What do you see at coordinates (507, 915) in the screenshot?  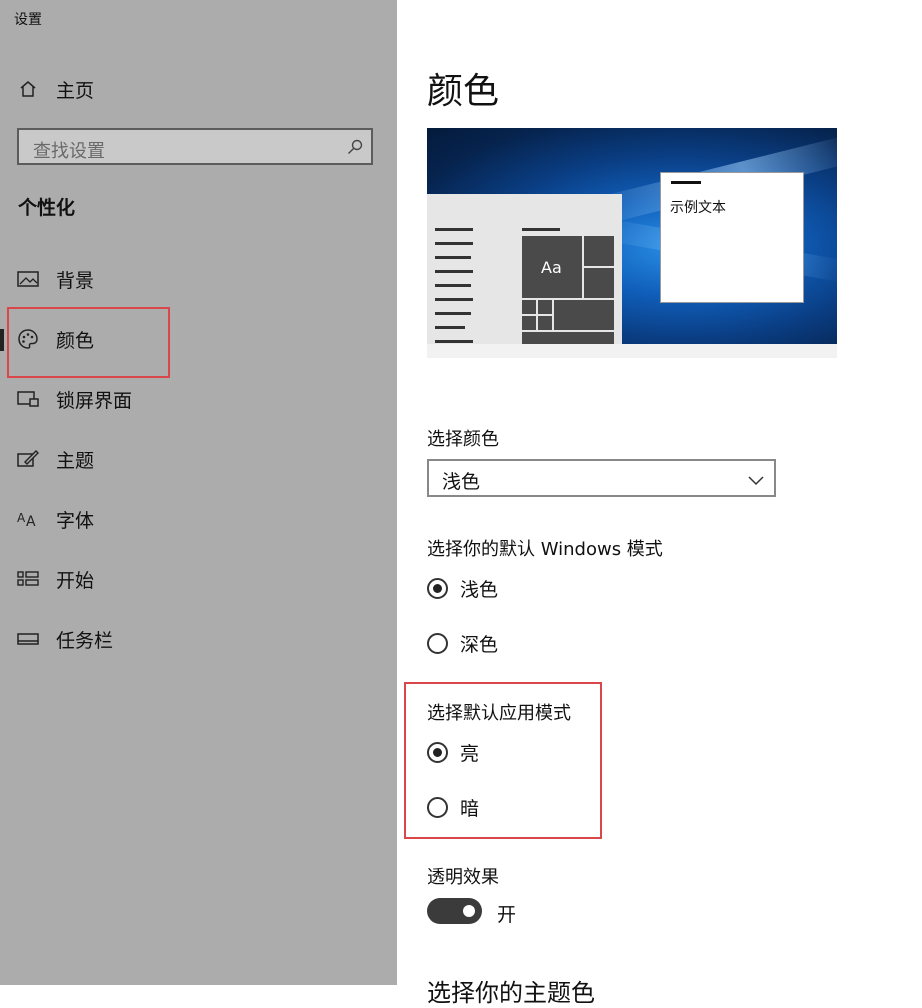 I see `transparency-state: 开` at bounding box center [507, 915].